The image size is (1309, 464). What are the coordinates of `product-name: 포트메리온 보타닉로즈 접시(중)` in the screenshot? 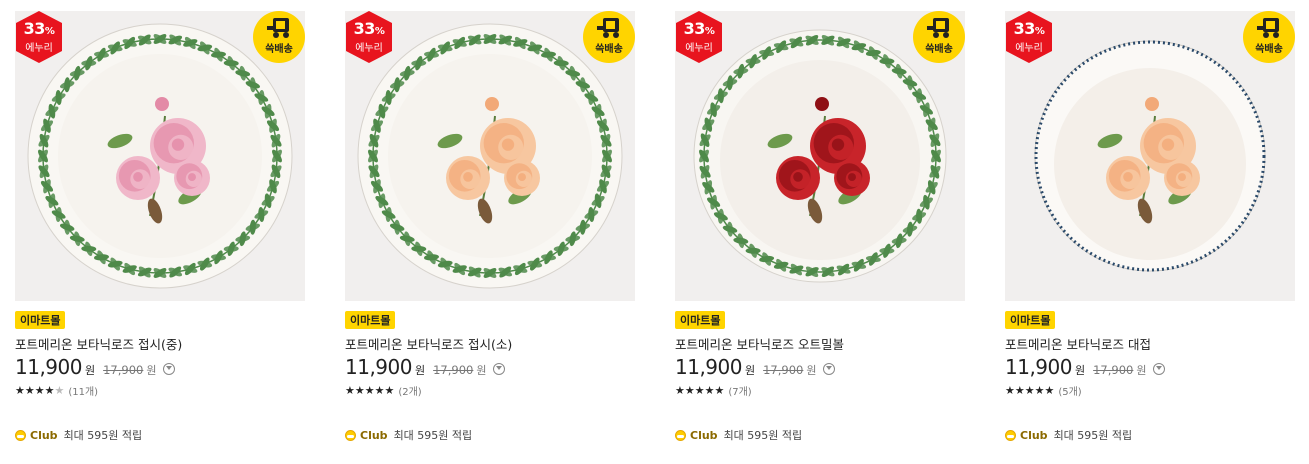 It's located at (98, 343).